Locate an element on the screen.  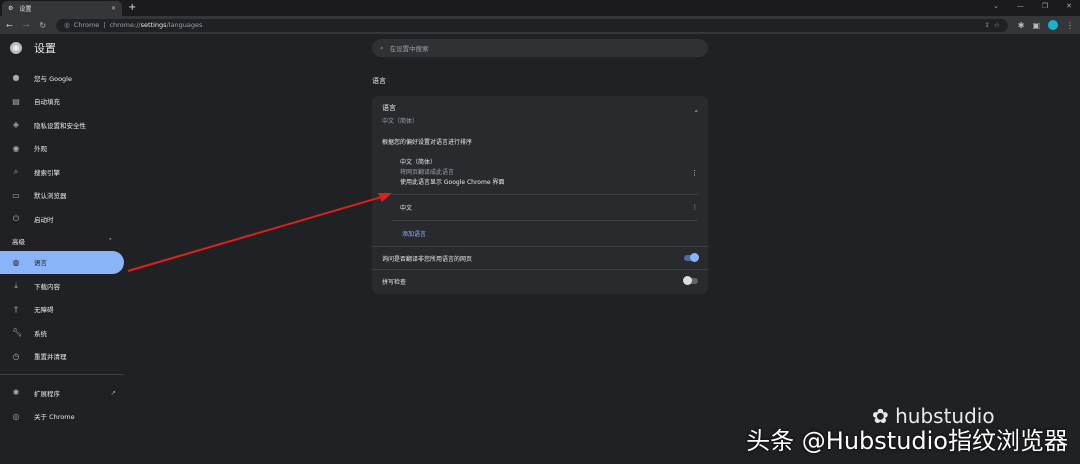
sidebar-item-you-and-google: ● 您与 Google is located at coordinates (62, 78).